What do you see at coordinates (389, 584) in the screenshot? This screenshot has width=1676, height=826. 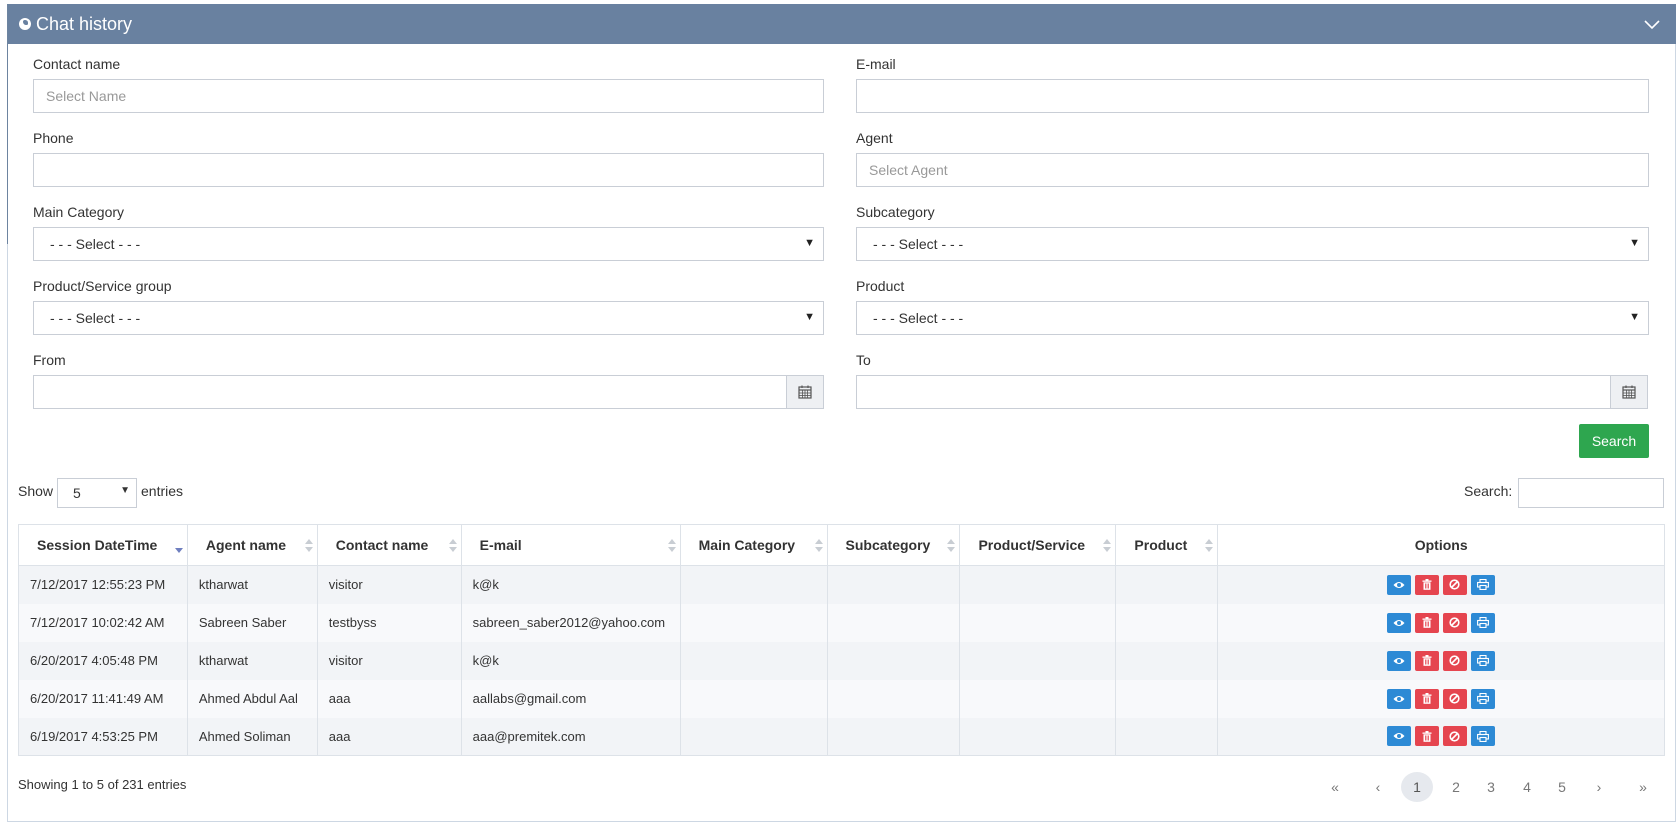 I see `table-cell: visitor` at bounding box center [389, 584].